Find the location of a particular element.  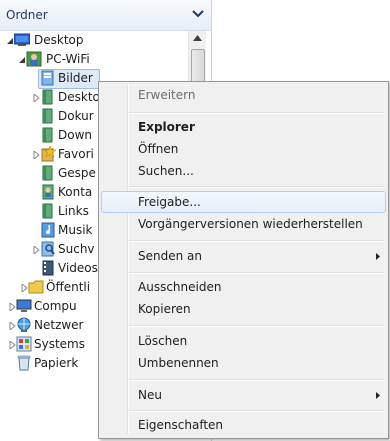

tree-item-label: Systems is located at coordinates (59, 344).